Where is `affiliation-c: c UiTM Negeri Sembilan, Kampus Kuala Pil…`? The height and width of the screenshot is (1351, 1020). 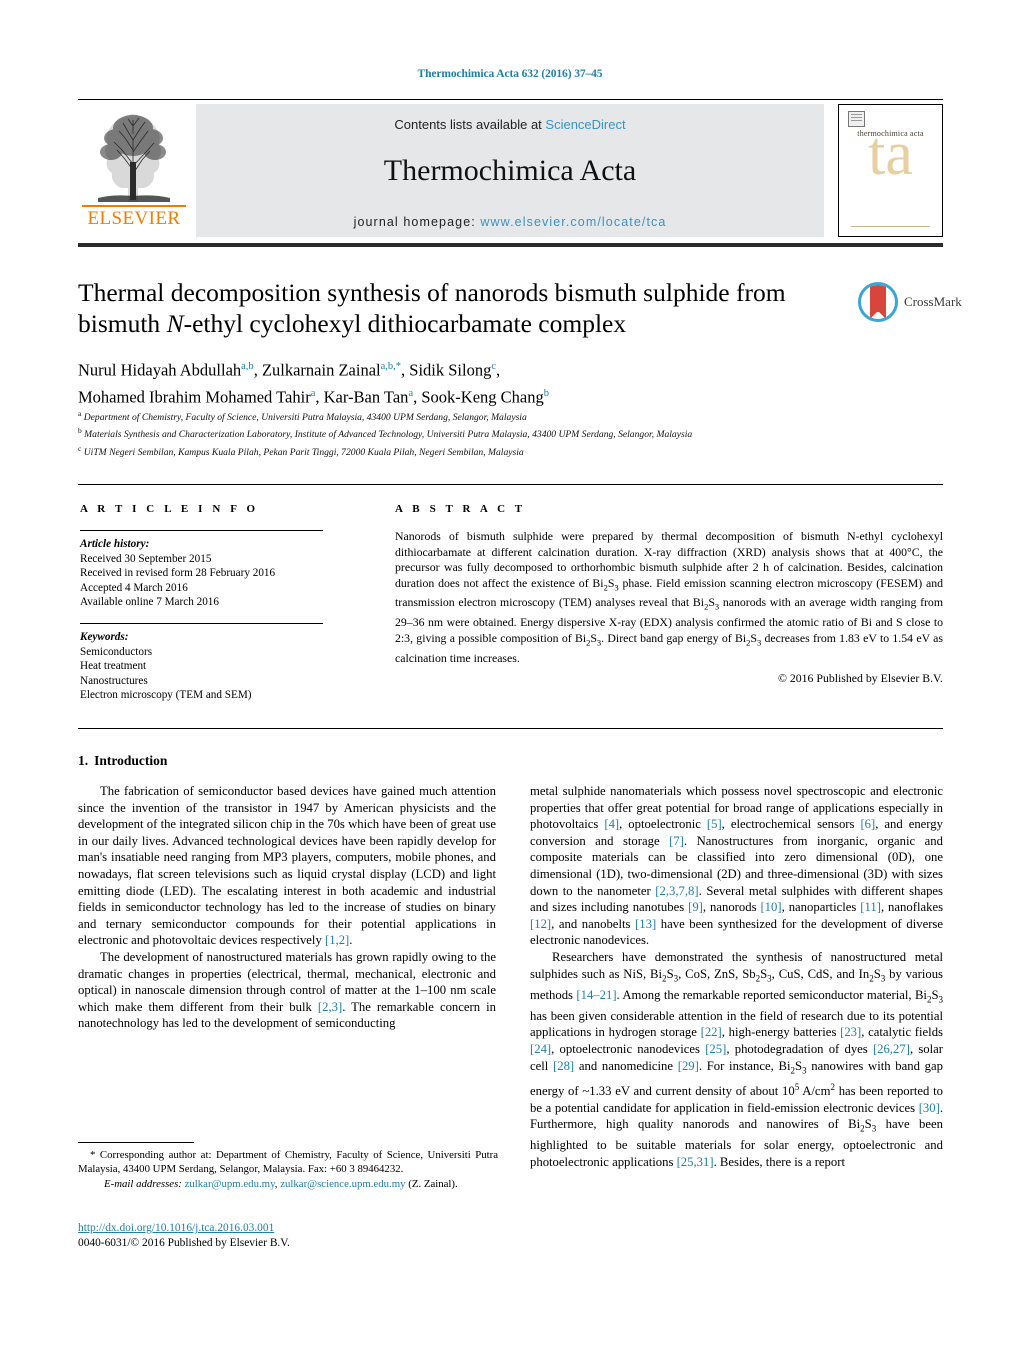
affiliation-c: c UiTM Negeri Sembilan, Kampus Kuala Pil… is located at coordinates (478, 450).